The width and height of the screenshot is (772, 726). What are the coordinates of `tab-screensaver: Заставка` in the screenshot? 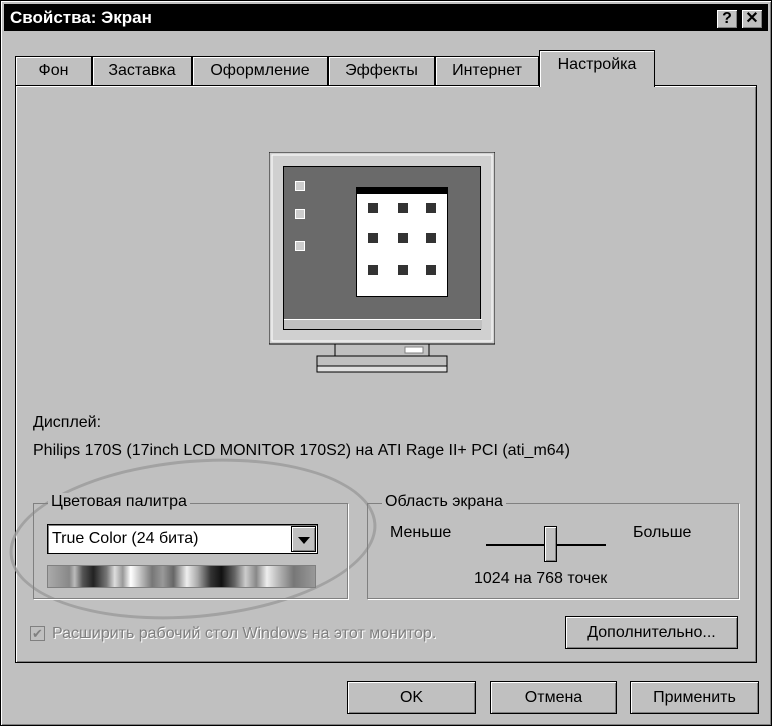 It's located at (142, 71).